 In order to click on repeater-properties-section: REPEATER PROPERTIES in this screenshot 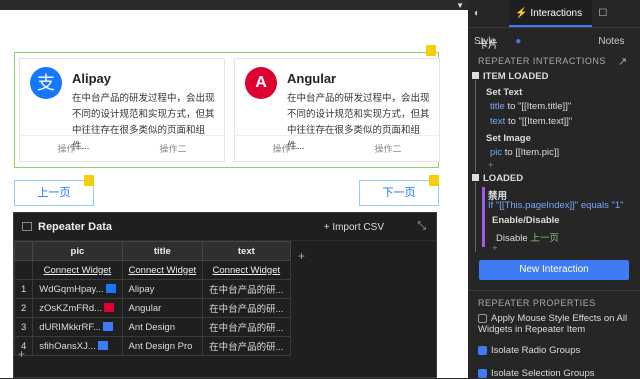, I will do `click(559, 303)`.